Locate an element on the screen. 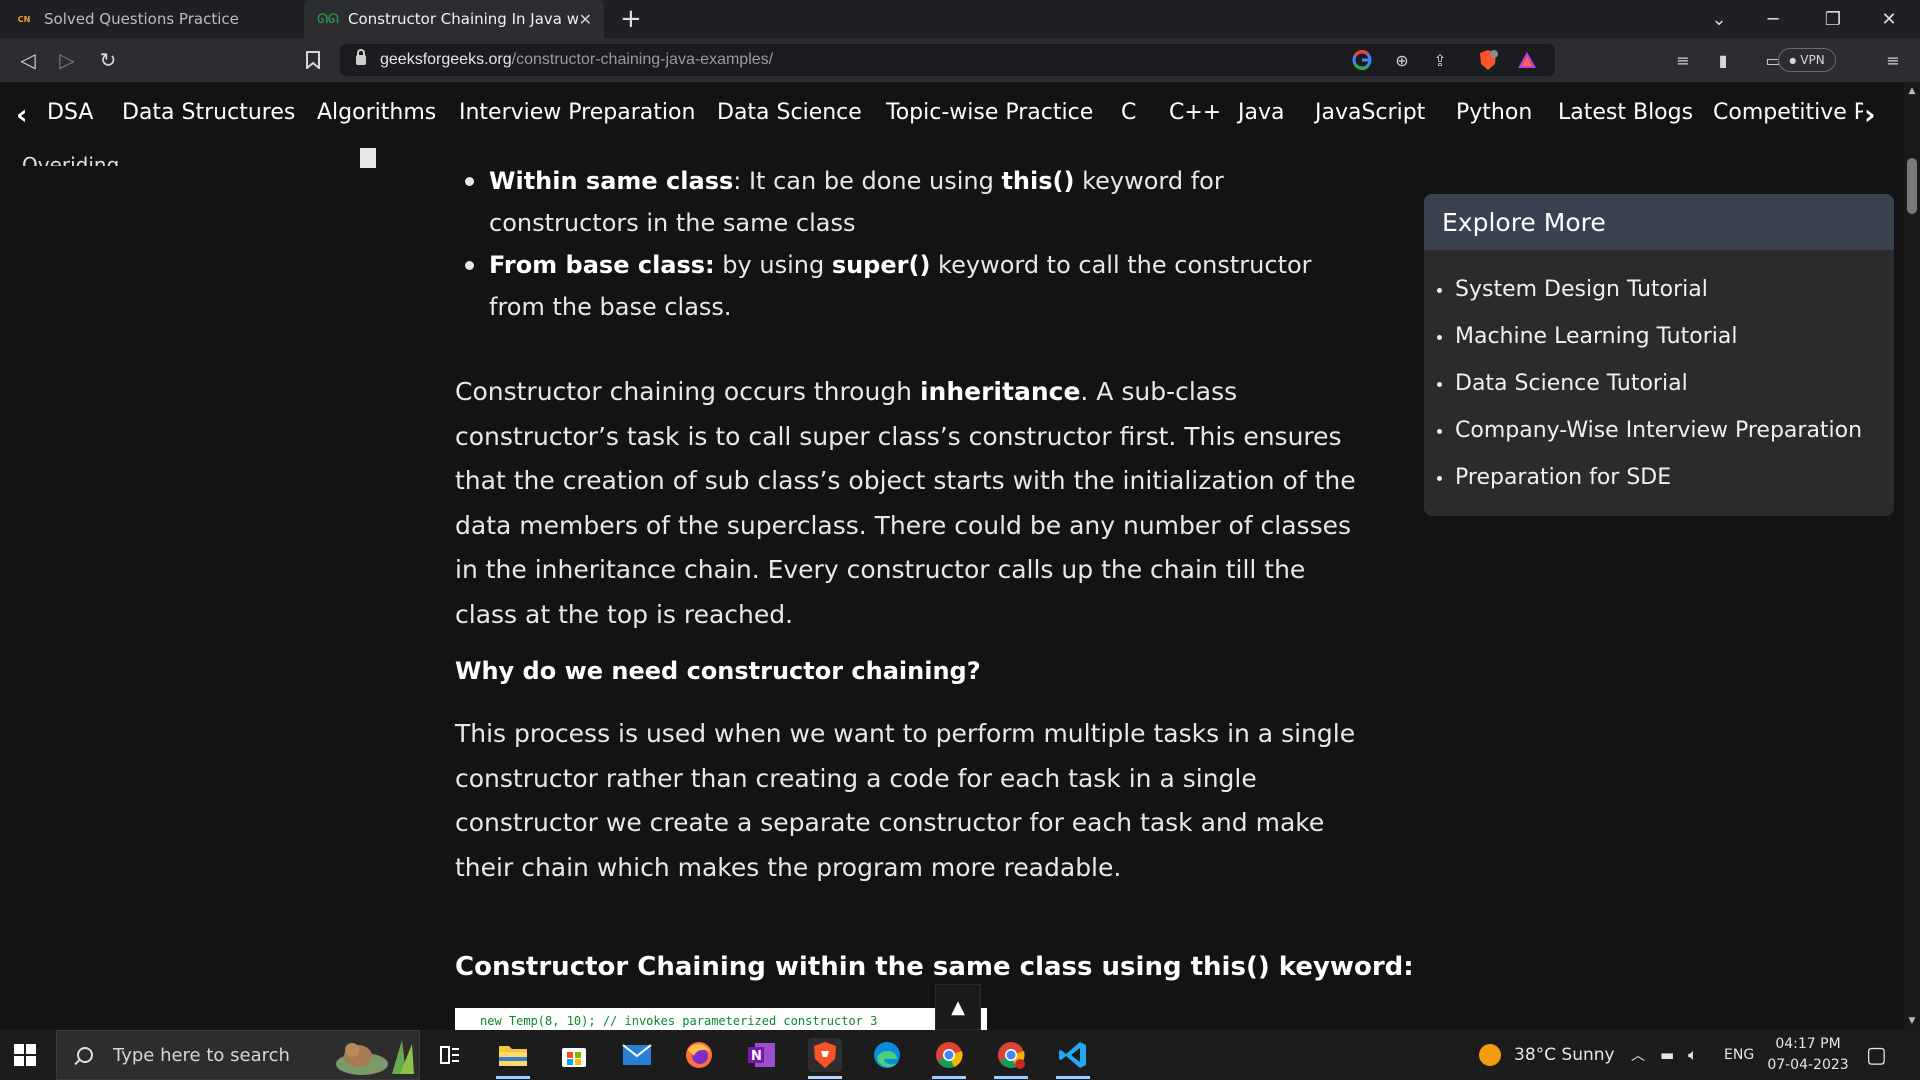 This screenshot has width=1920, height=1080. zoom-icon: ⊕ is located at coordinates (1402, 60).